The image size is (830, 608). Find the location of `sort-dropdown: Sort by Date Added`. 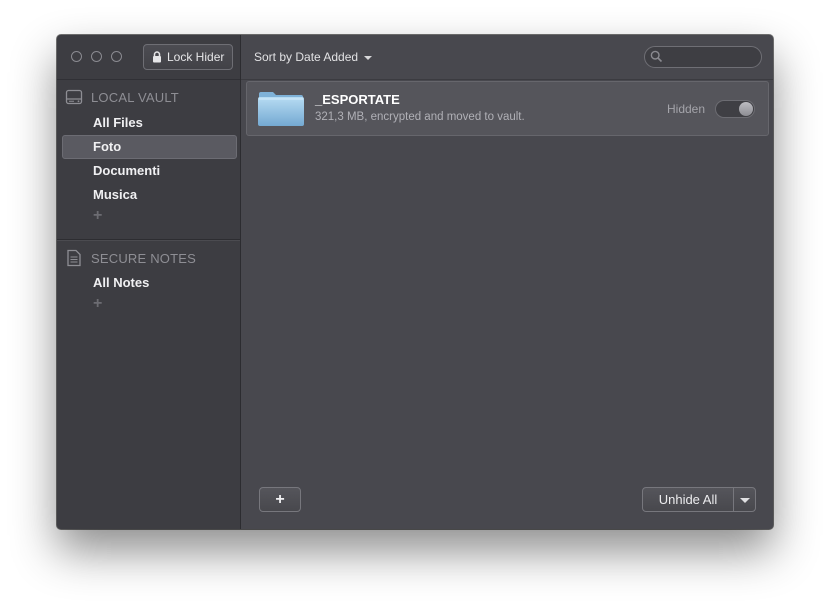

sort-dropdown: Sort by Date Added is located at coordinates (313, 57).